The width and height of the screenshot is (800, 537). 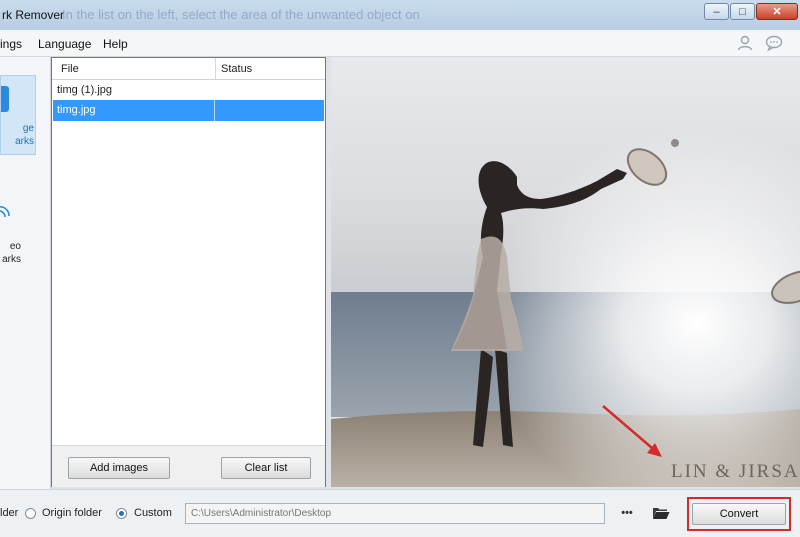 I want to click on file-name: timg.jpg, so click(x=76, y=110).